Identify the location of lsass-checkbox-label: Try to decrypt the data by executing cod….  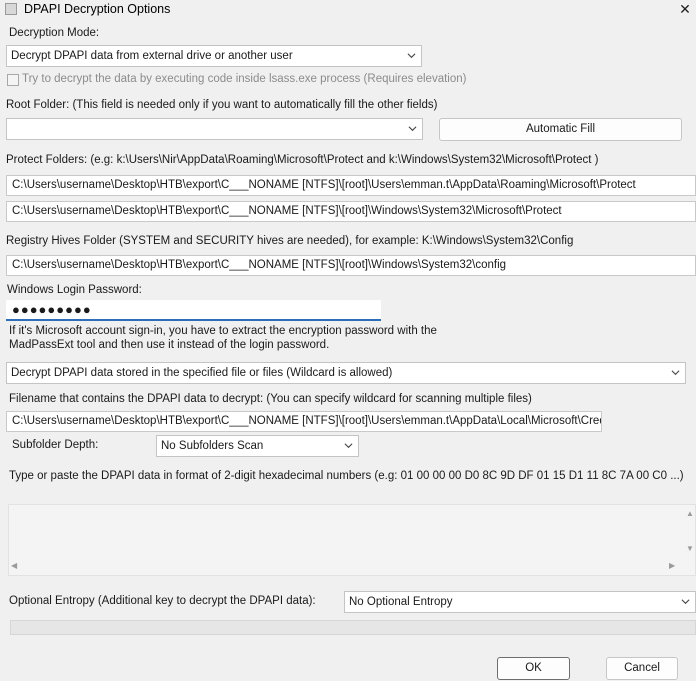
(244, 79).